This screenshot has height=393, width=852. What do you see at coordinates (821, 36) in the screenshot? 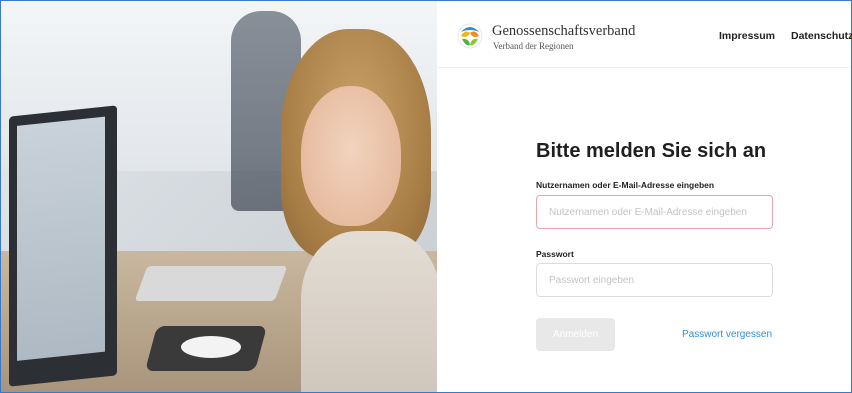
I see `nav-datenschutz-link: Datenschutz` at bounding box center [821, 36].